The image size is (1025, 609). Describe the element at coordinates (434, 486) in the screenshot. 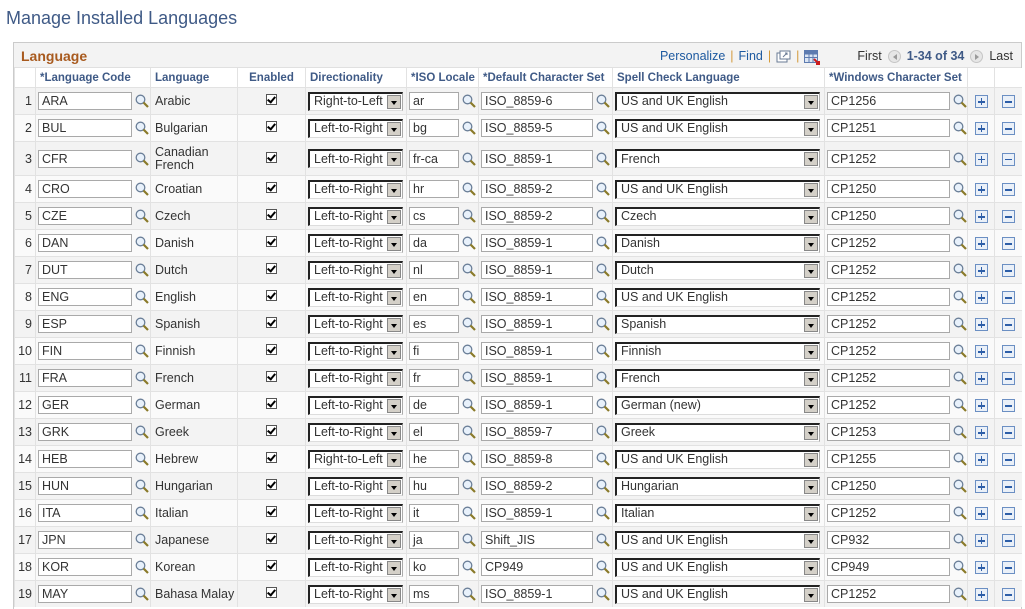

I see `iso-locale-input: hu` at that location.